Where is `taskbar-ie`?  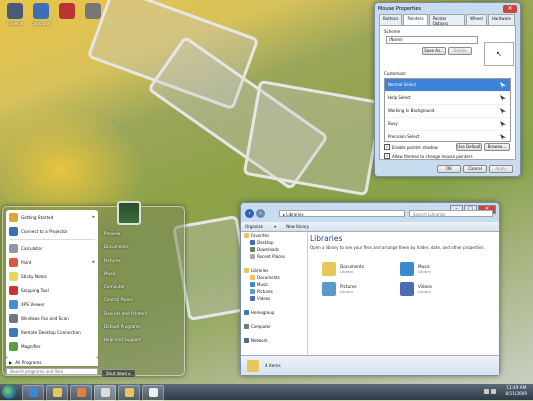 taskbar-ie is located at coordinates (33, 393).